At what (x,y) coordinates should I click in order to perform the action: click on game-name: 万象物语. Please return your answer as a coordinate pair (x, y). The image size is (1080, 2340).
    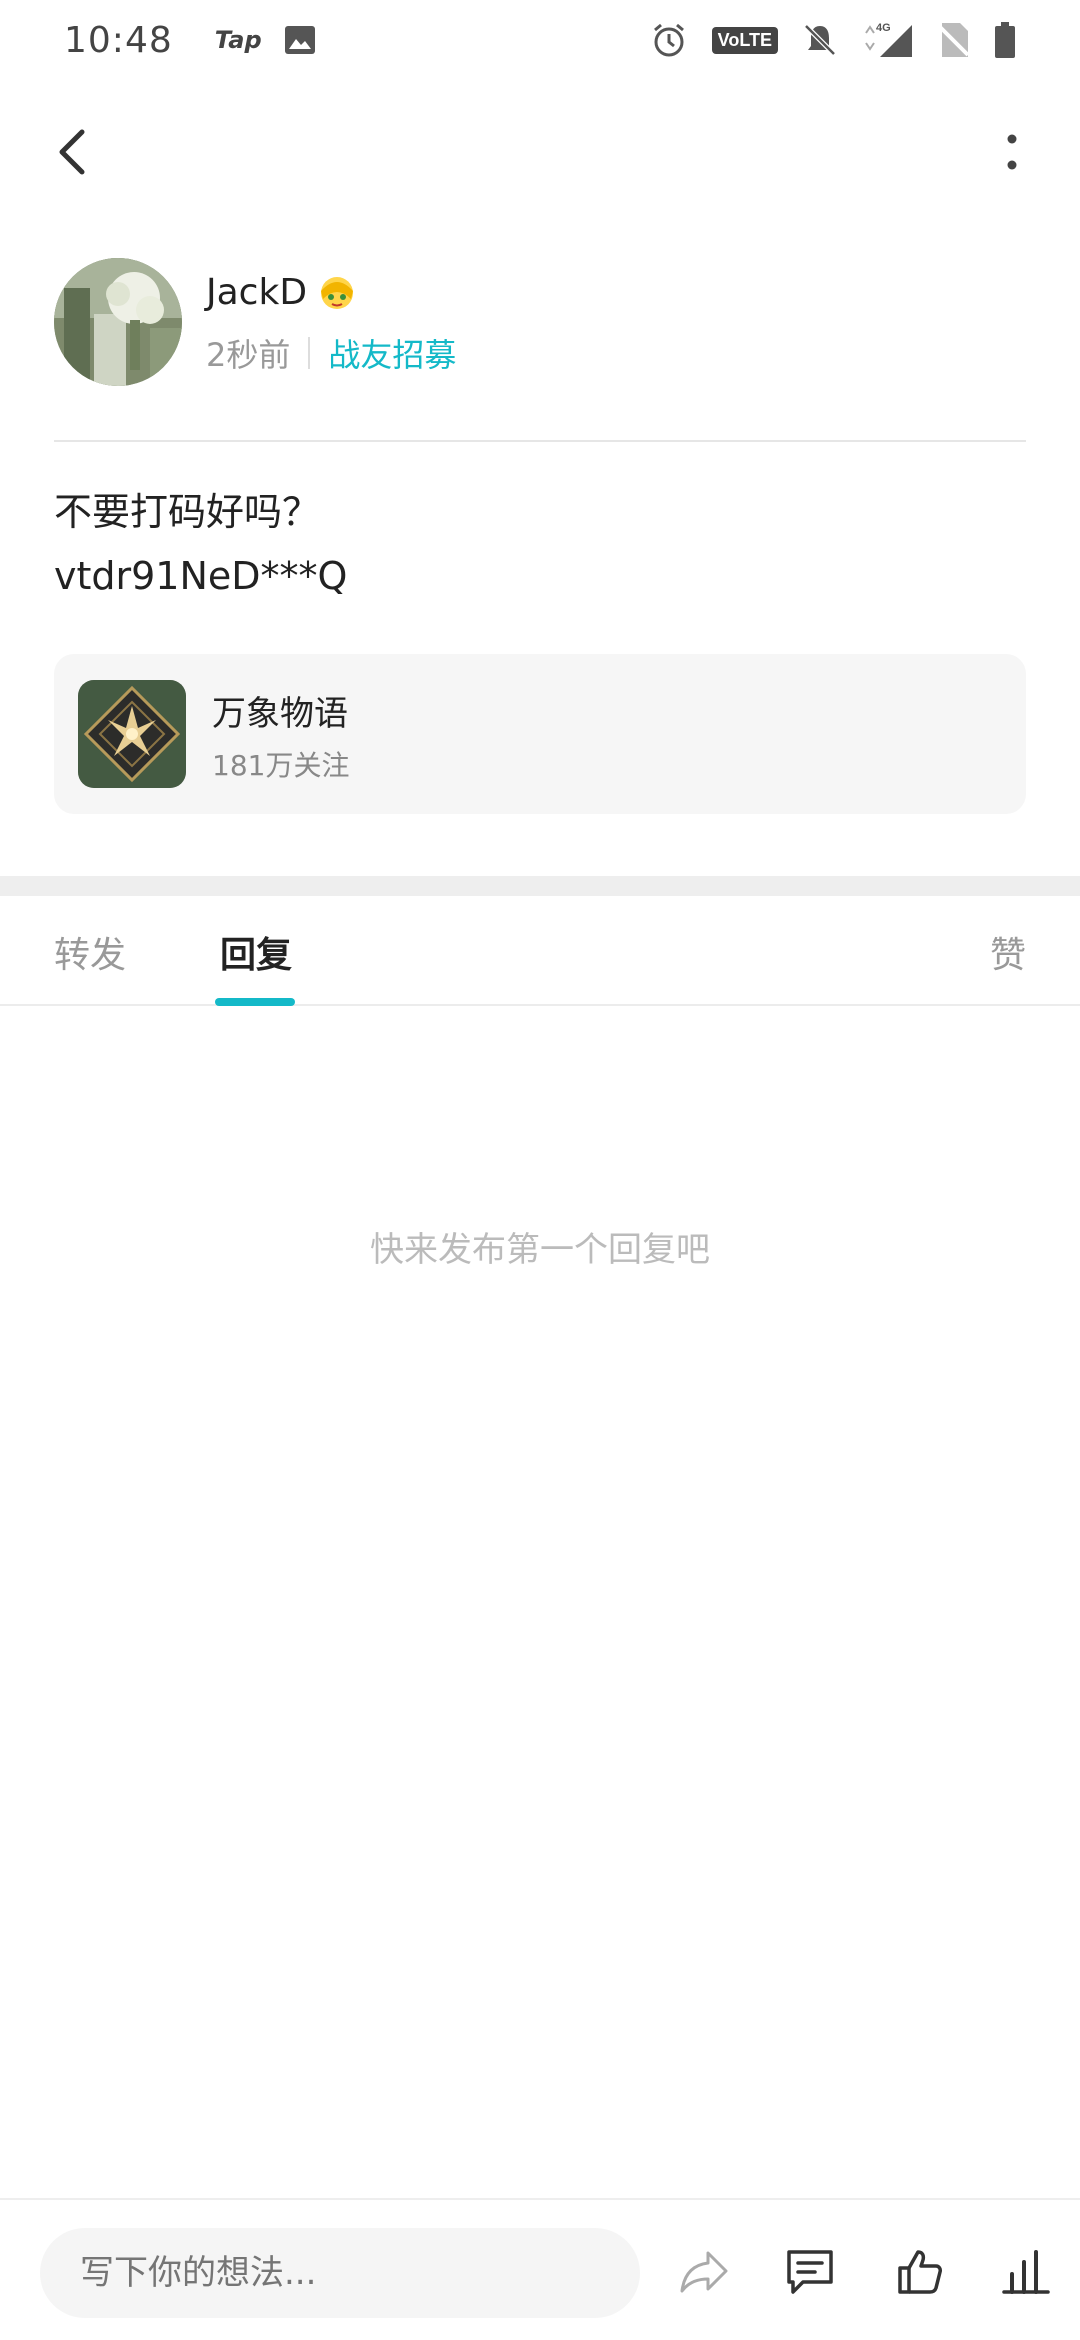
    Looking at the image, I should click on (280, 714).